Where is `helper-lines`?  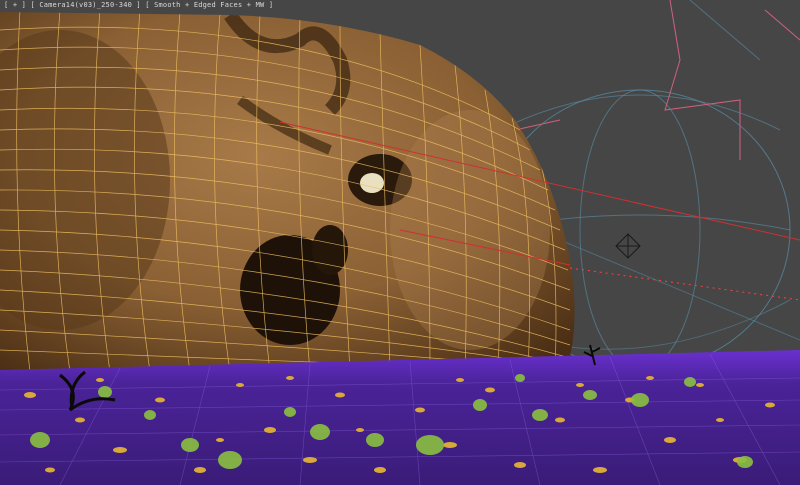
helper-lines is located at coordinates (657, 80).